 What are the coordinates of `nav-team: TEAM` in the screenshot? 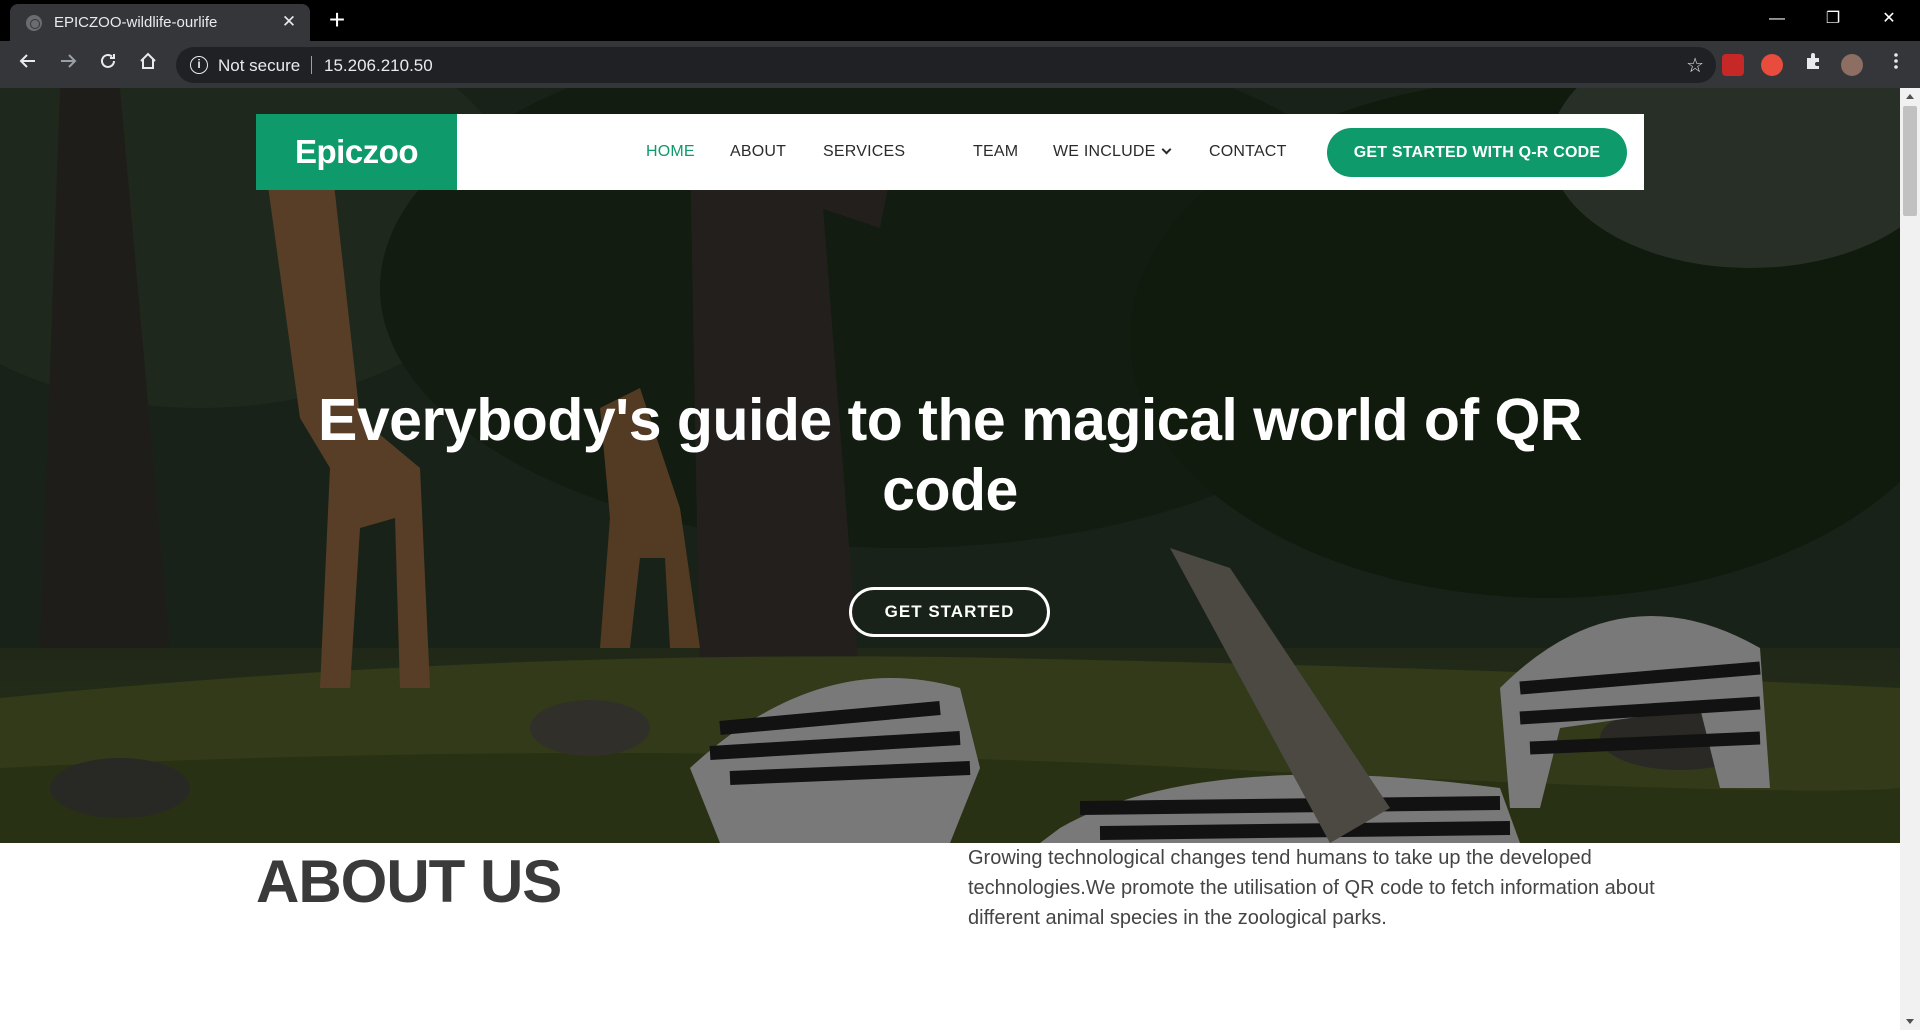 It's located at (995, 152).